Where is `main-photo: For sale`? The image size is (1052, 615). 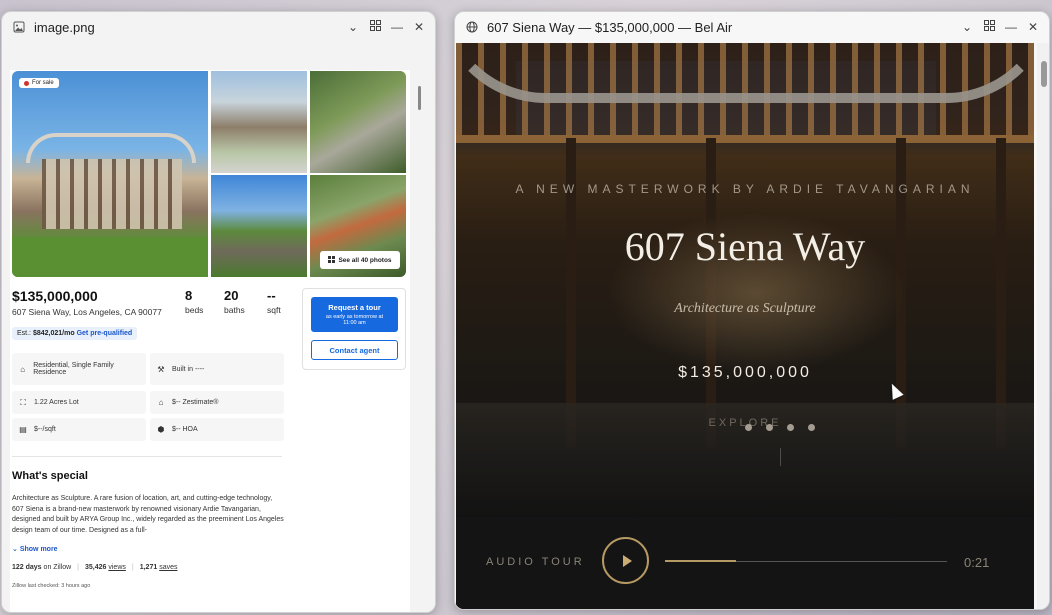
main-photo: For sale is located at coordinates (110, 174).